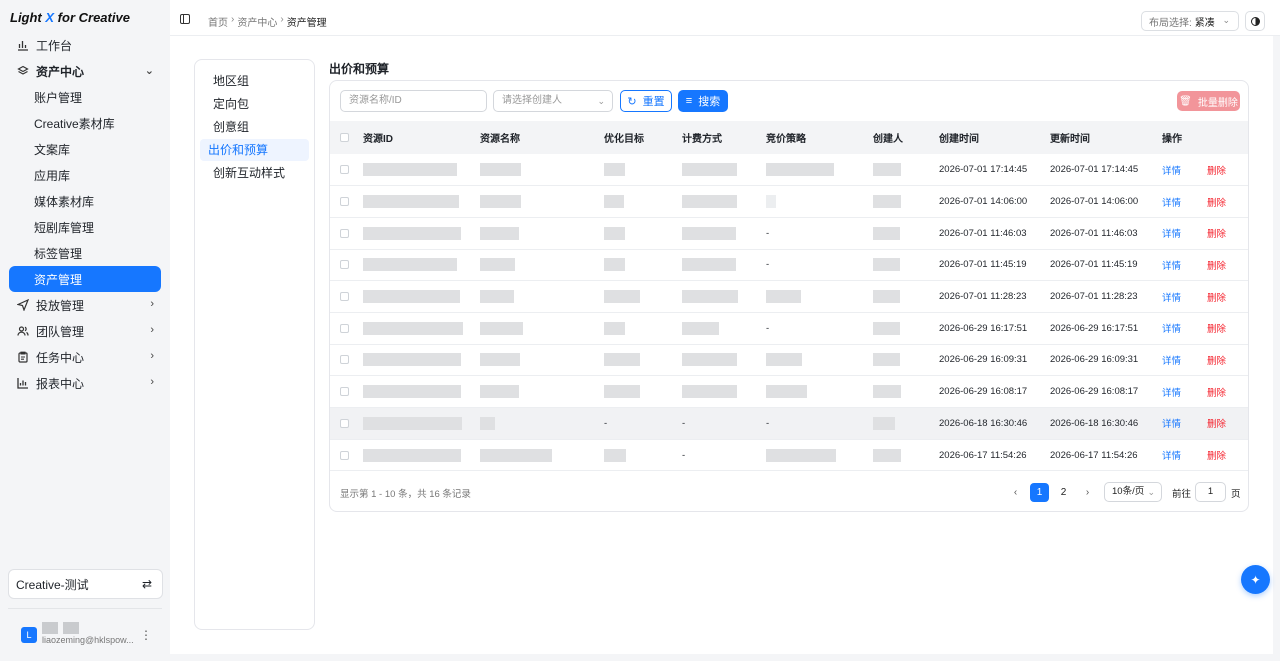 The width and height of the screenshot is (1280, 661). Describe the element at coordinates (499, 233) in the screenshot. I see `redacted-name` at that location.